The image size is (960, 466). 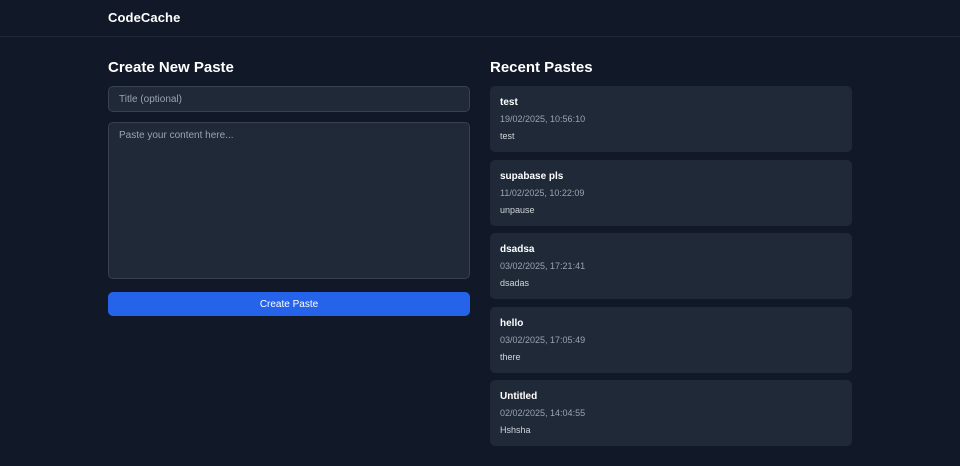 What do you see at coordinates (512, 323) in the screenshot?
I see `paste-card-title: hello` at bounding box center [512, 323].